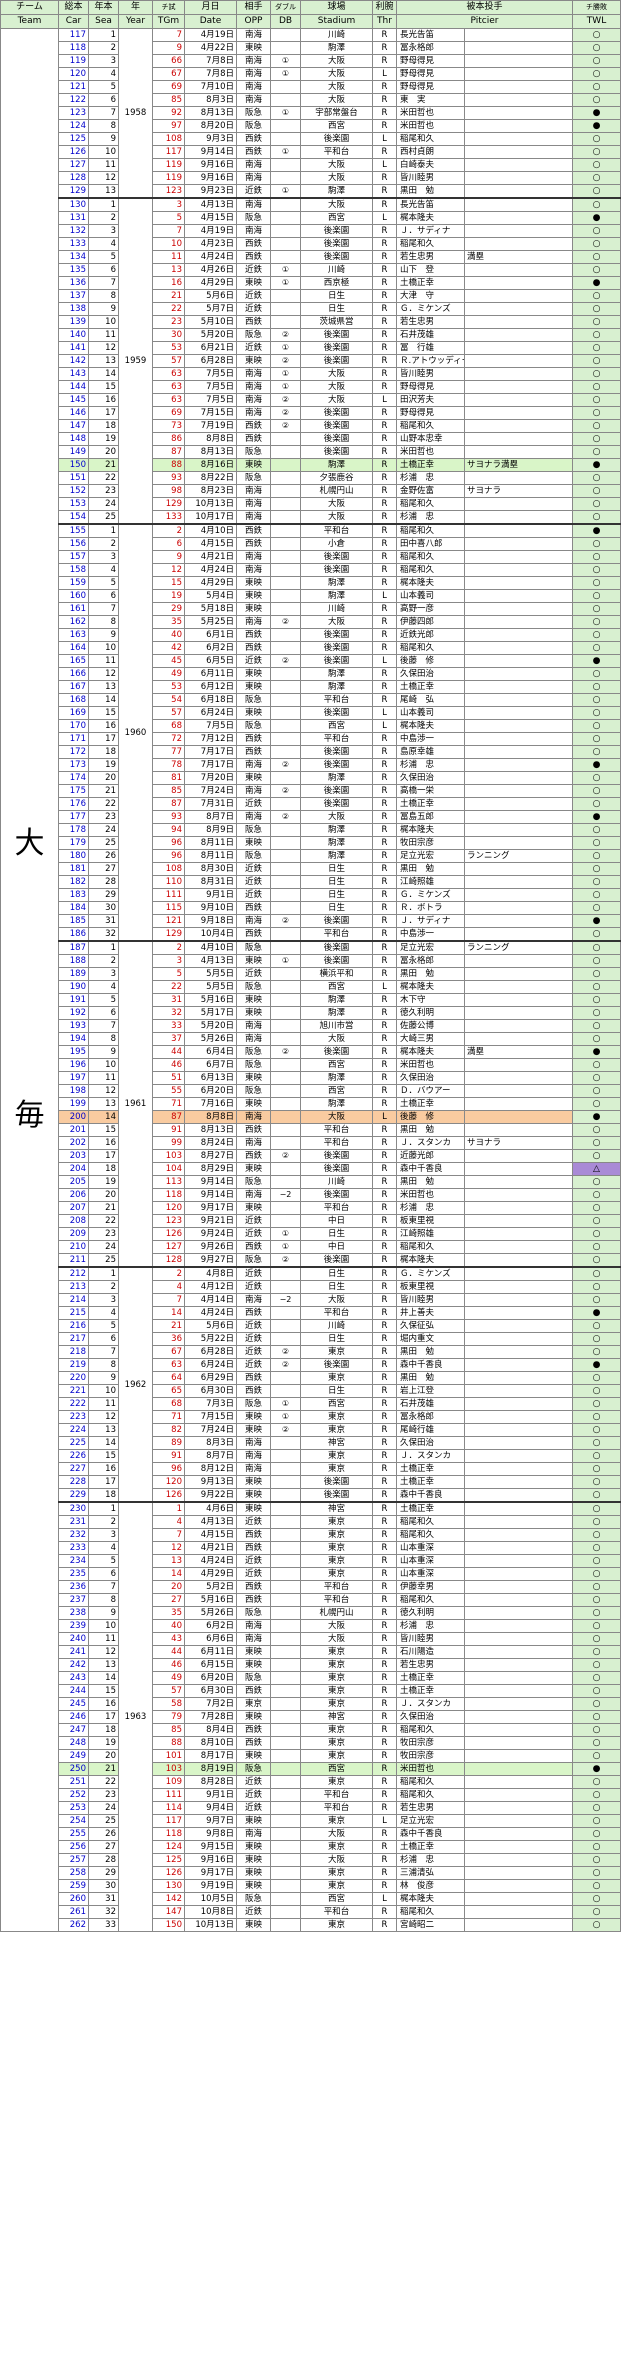 This screenshot has width=623, height=2369. What do you see at coordinates (430, 1352) in the screenshot?
I see `pitcher-cell: 黒田 勉` at bounding box center [430, 1352].